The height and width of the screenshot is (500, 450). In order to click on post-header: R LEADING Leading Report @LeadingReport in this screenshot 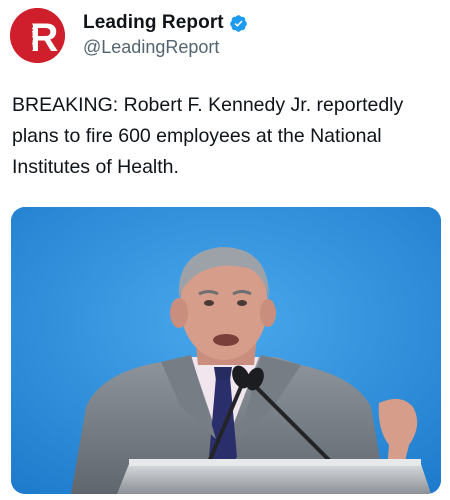, I will do `click(129, 35)`.